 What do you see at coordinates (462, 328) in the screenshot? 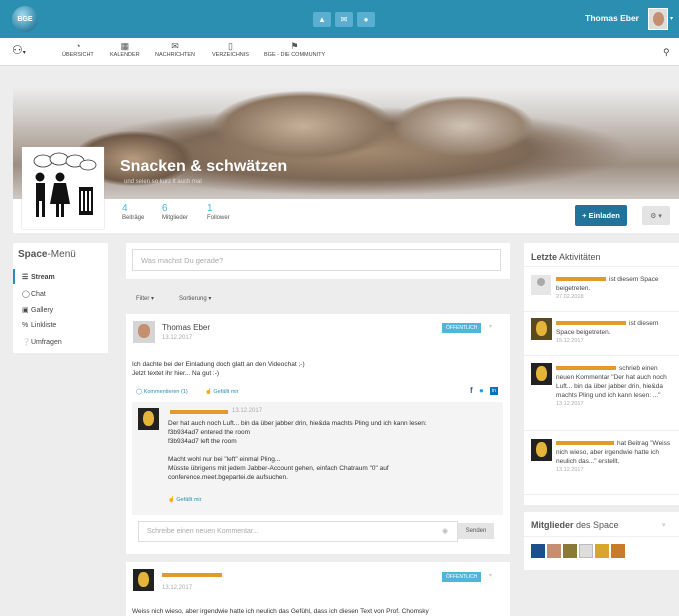
I see `visibility-badge: Öffentlich` at bounding box center [462, 328].